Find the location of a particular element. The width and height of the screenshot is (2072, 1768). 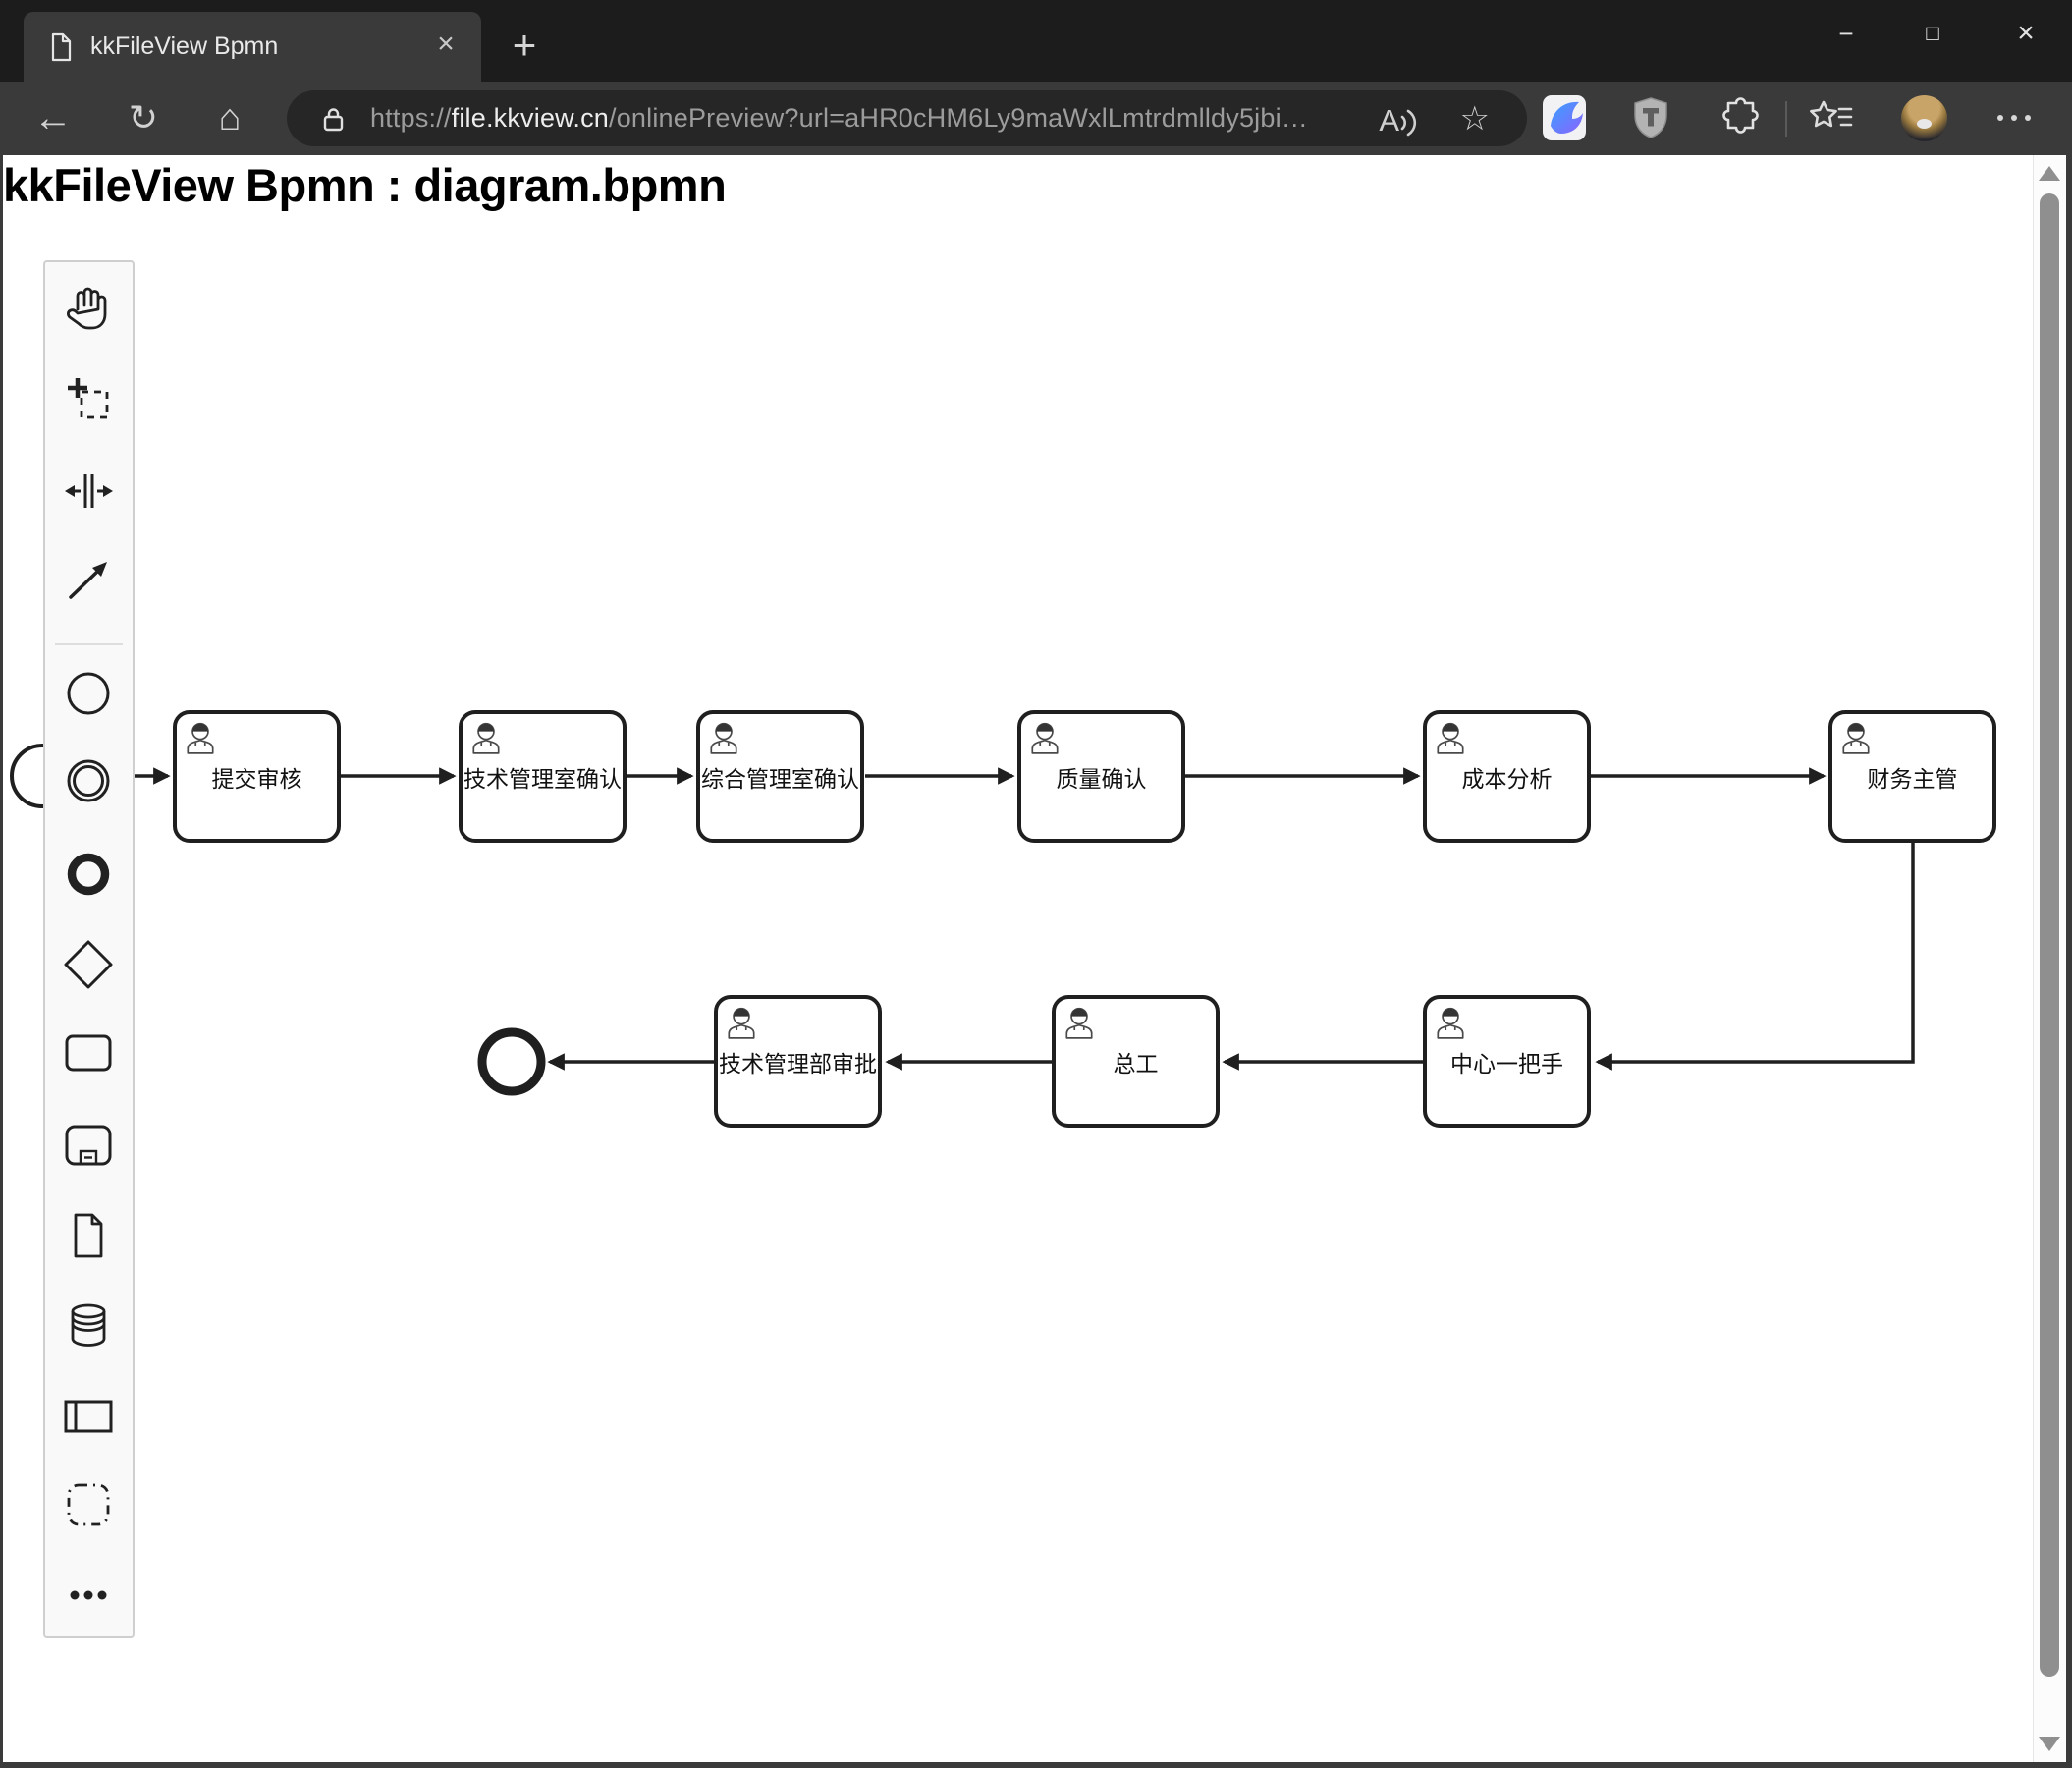

home-button: ⌂ is located at coordinates (229, 117).